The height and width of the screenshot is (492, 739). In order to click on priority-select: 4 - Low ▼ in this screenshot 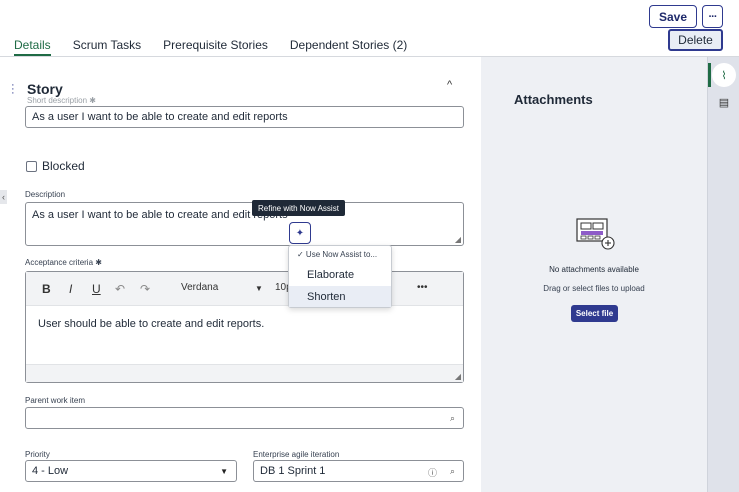, I will do `click(131, 471)`.